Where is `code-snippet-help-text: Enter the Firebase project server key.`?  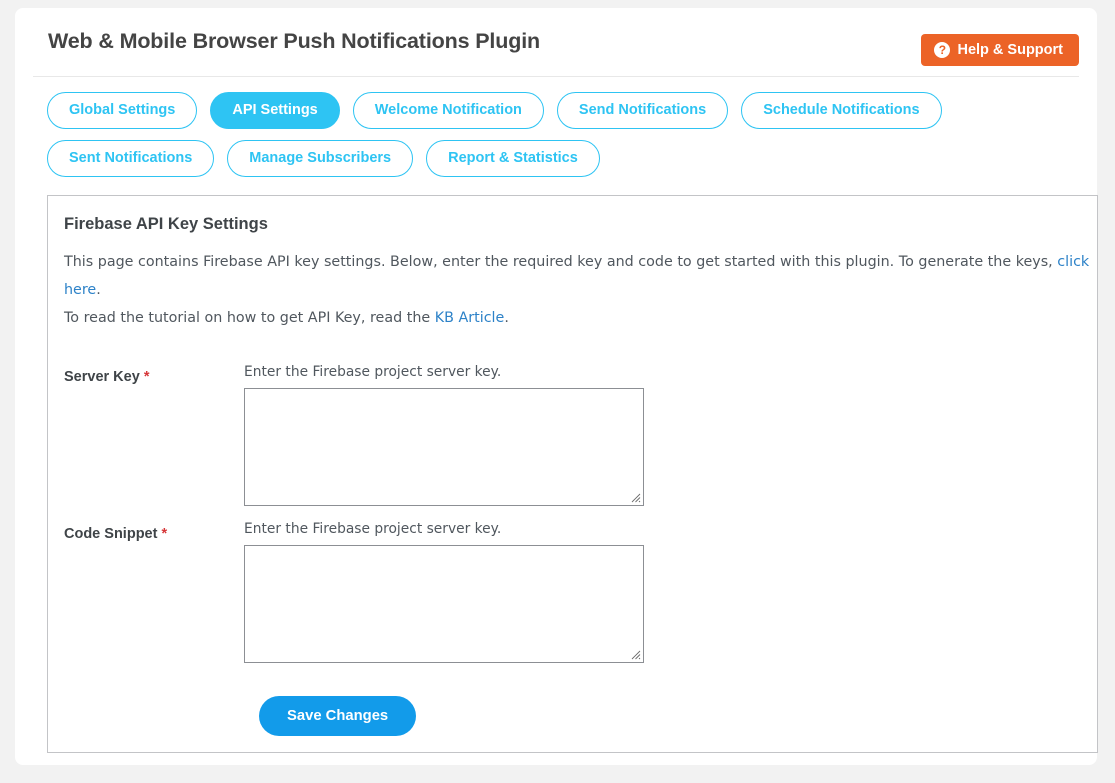 code-snippet-help-text: Enter the Firebase project server key. is located at coordinates (373, 529).